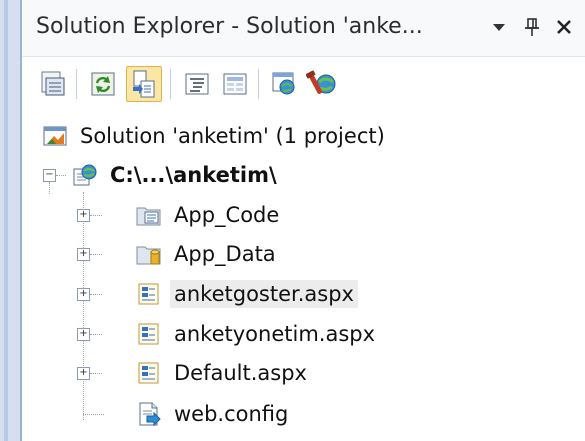 The width and height of the screenshot is (585, 441). I want to click on tree-item-solution: Solution 'anketim' (1 project), so click(215, 136).